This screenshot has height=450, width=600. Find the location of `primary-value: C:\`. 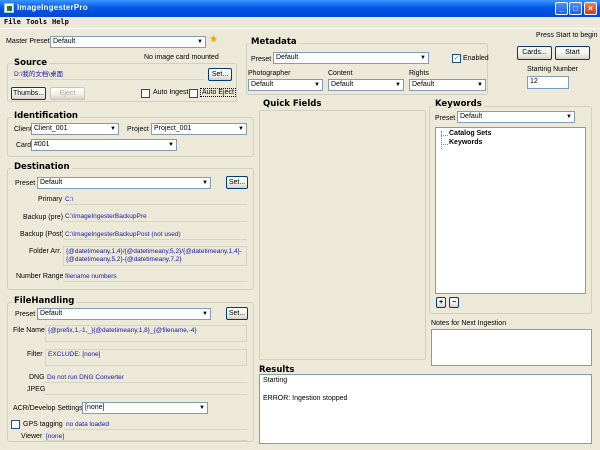

primary-value: C:\ is located at coordinates (155, 199).